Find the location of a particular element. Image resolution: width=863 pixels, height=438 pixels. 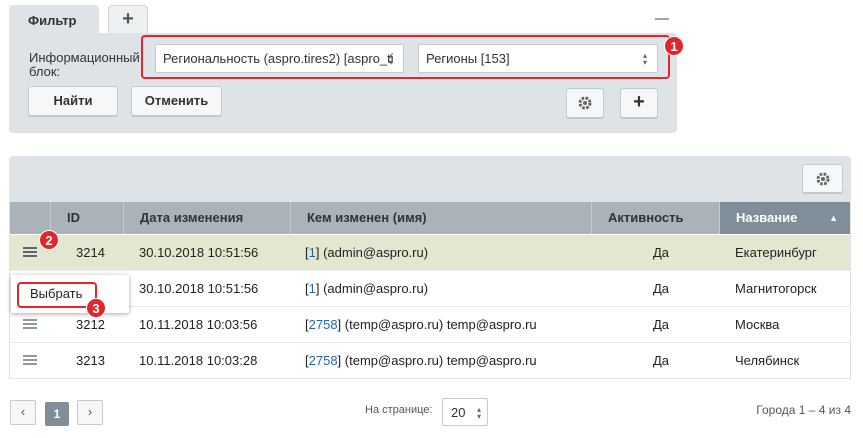

chevron-left-icon: ‹ is located at coordinates (23, 411).